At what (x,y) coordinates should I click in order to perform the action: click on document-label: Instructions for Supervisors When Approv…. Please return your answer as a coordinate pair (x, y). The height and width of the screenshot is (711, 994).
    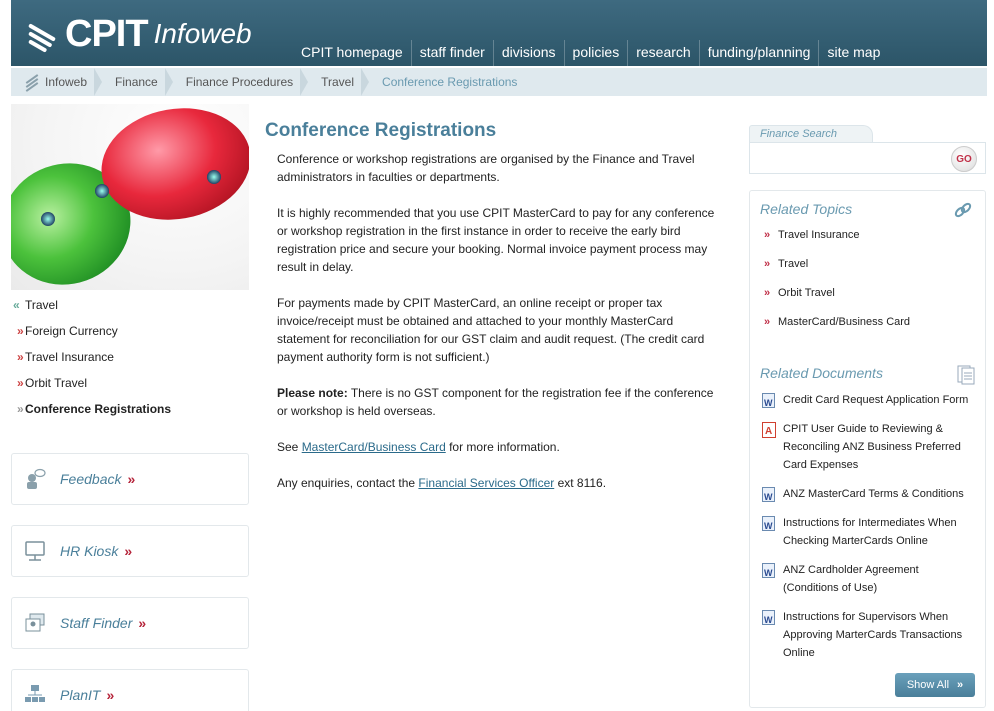
    Looking at the image, I should click on (873, 635).